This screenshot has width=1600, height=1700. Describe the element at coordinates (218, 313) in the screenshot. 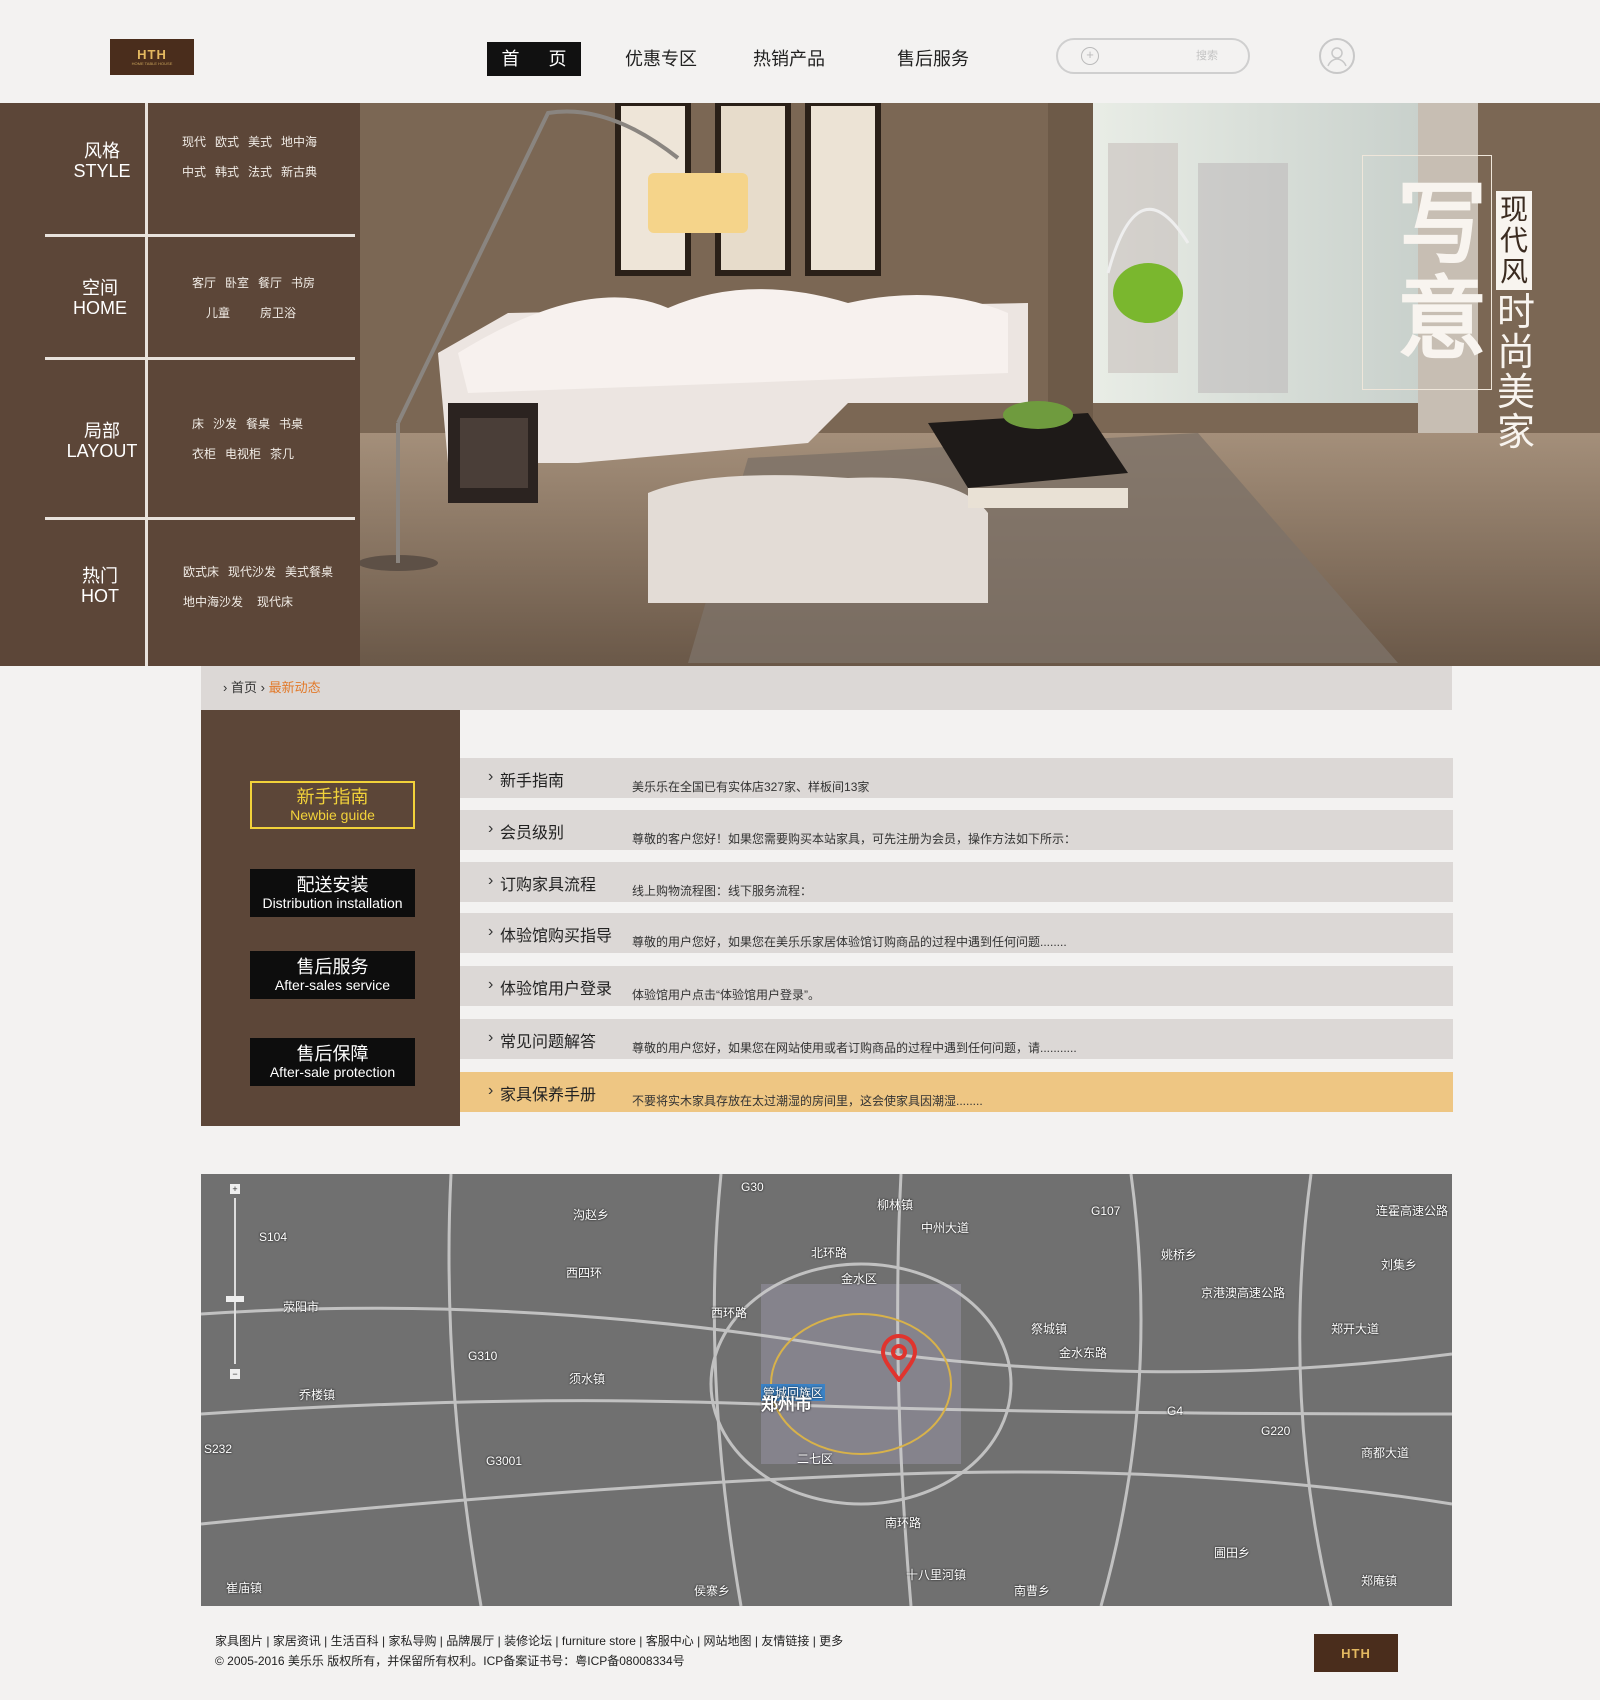

I see `category-link: 儿童` at that location.